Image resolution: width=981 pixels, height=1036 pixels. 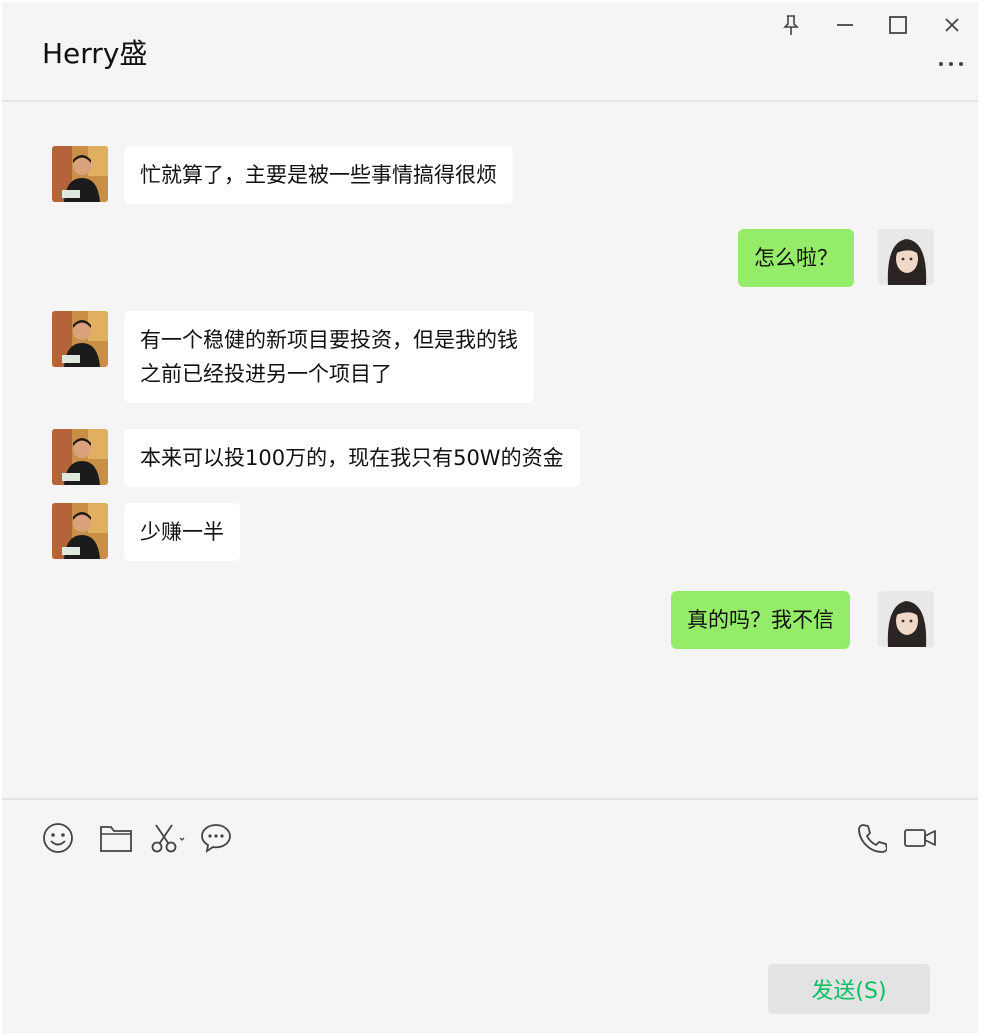 I want to click on message-line: 少赚一半, so click(x=182, y=532).